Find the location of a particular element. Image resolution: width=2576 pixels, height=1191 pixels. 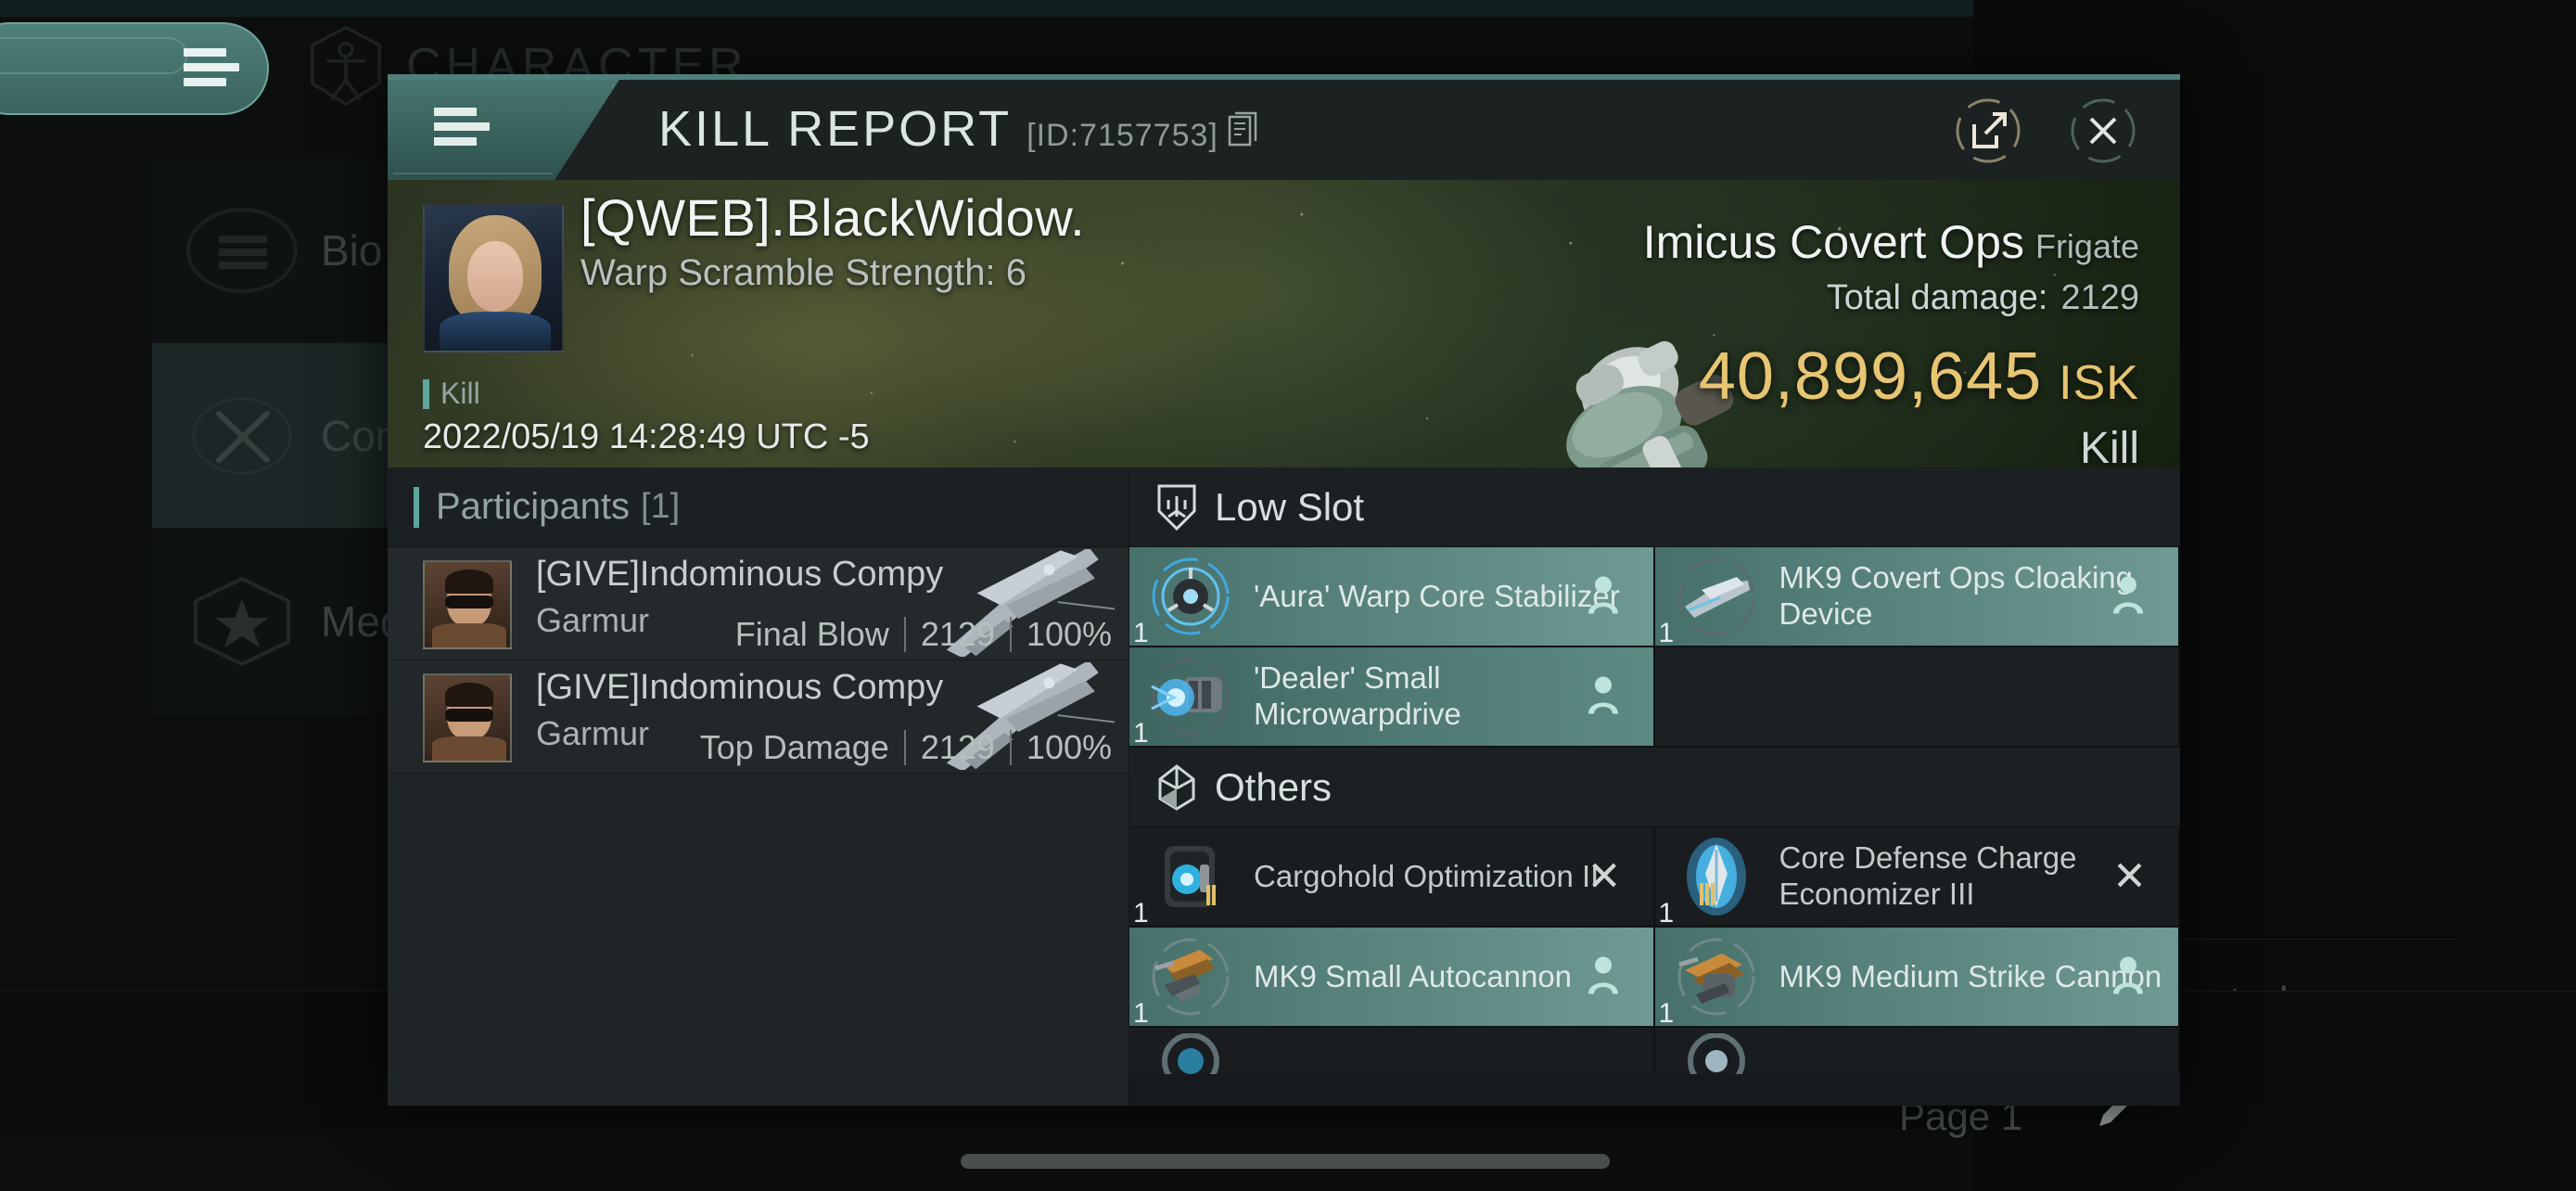

copy-icon is located at coordinates (1243, 129).